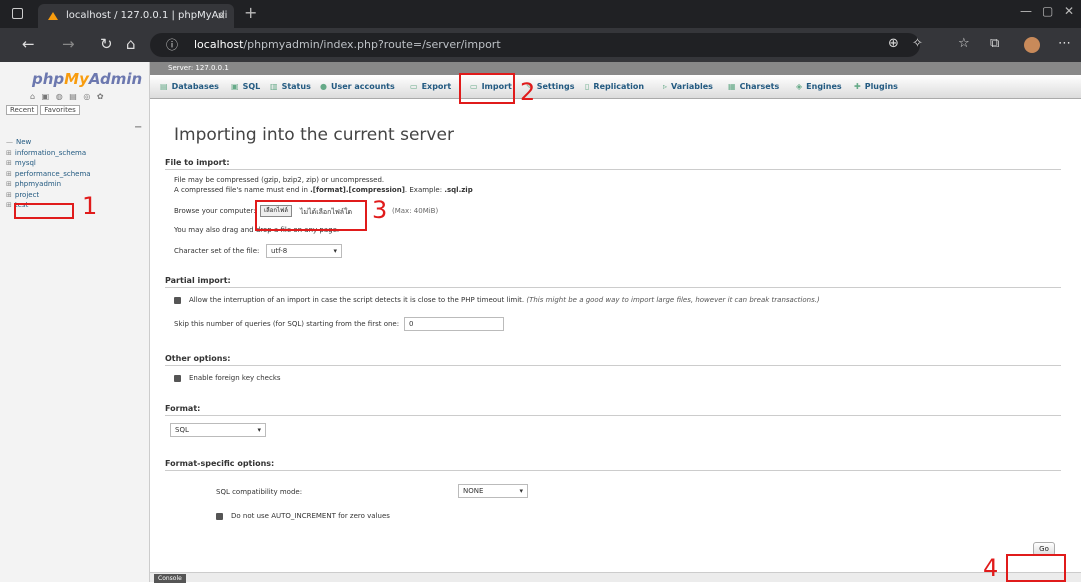 The width and height of the screenshot is (1081, 583). I want to click on favorites-icon: ☆, so click(964, 43).